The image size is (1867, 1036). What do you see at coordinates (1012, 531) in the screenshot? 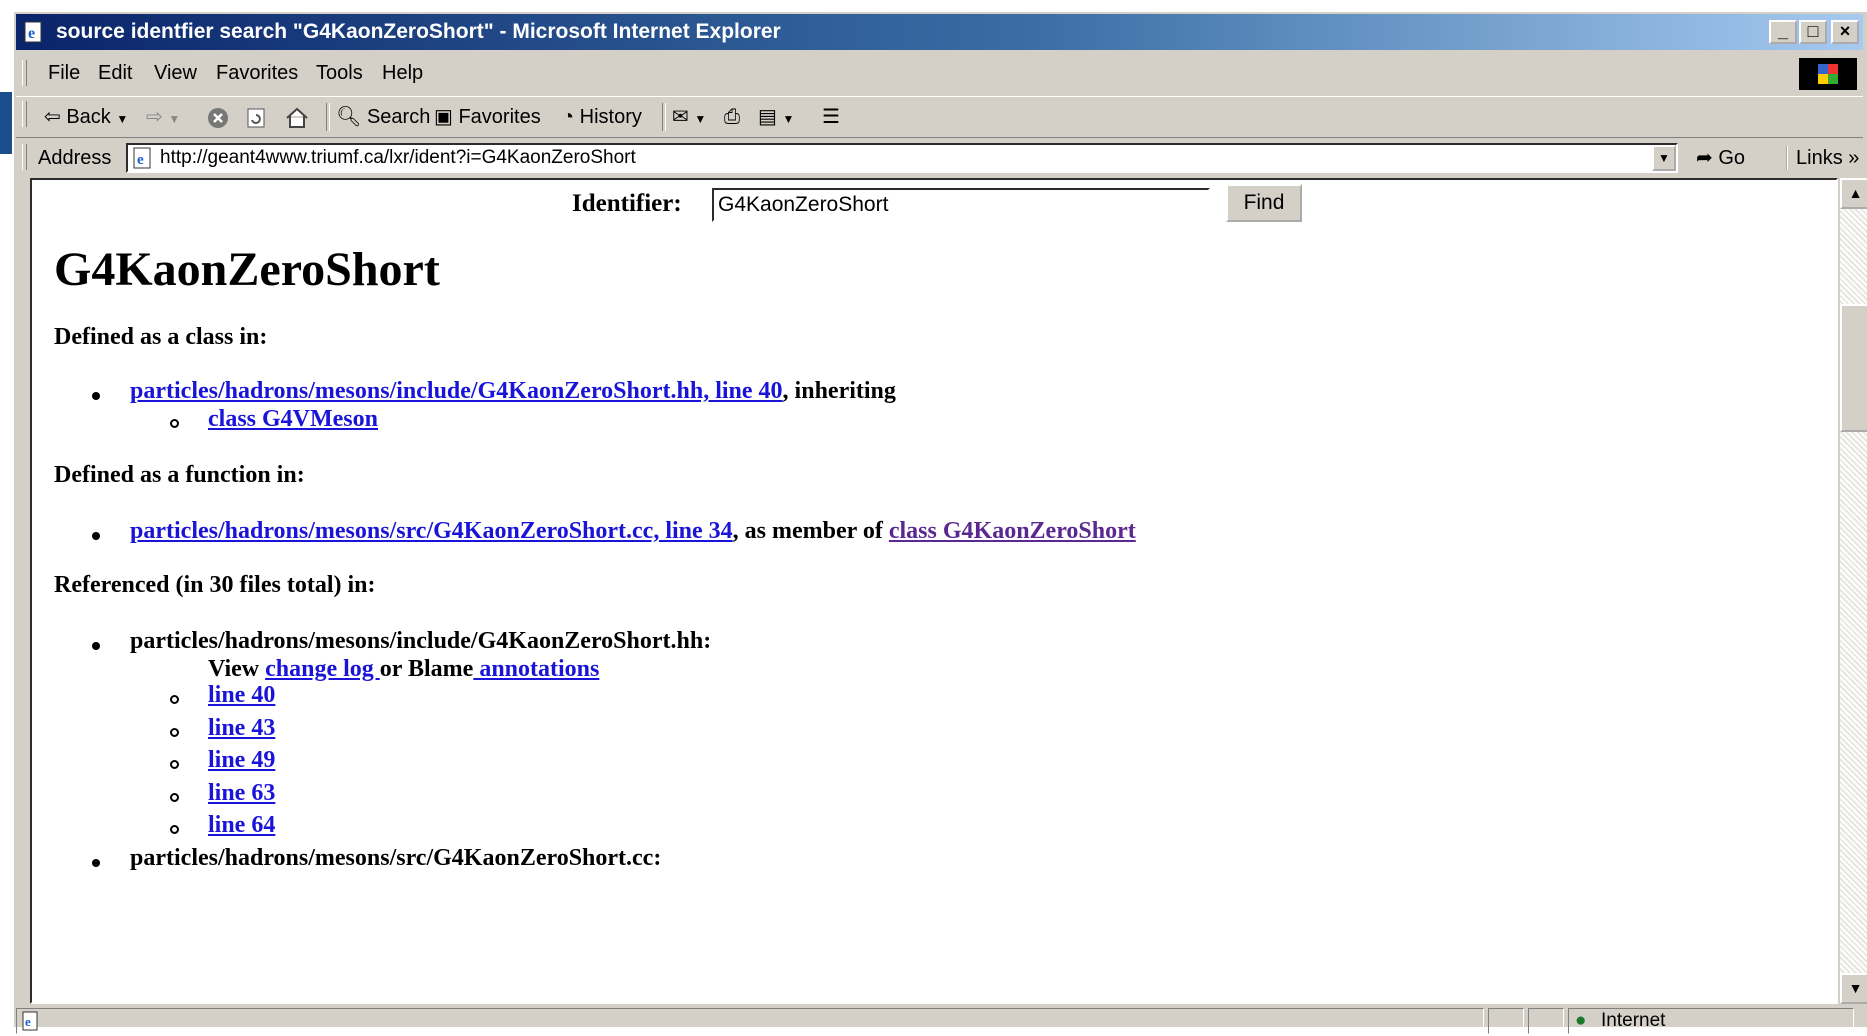
I see `member-class-link: class G4KaonZeroShort` at bounding box center [1012, 531].